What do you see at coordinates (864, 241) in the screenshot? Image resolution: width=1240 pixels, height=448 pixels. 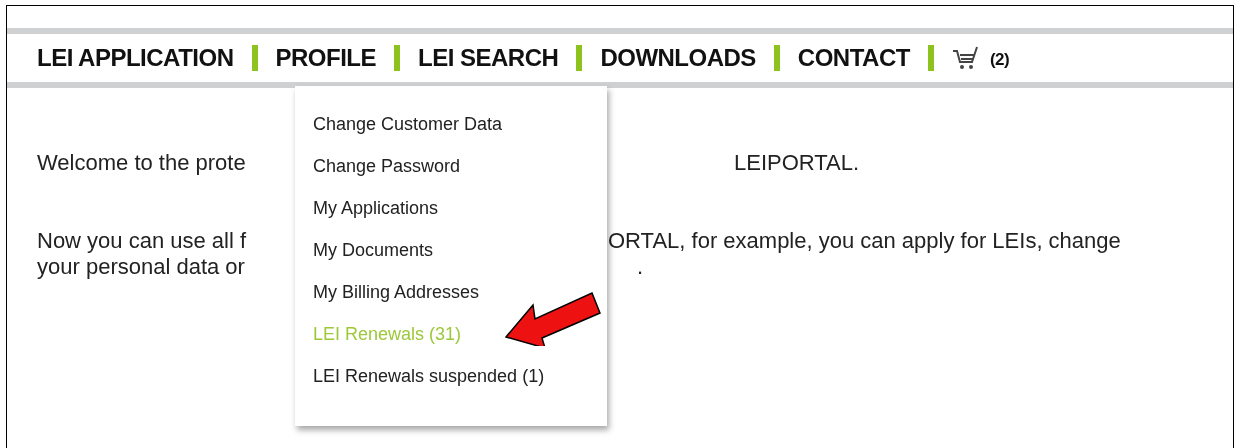 I see `body-text: ORTAL, for example, you can apply for LEIs, change` at bounding box center [864, 241].